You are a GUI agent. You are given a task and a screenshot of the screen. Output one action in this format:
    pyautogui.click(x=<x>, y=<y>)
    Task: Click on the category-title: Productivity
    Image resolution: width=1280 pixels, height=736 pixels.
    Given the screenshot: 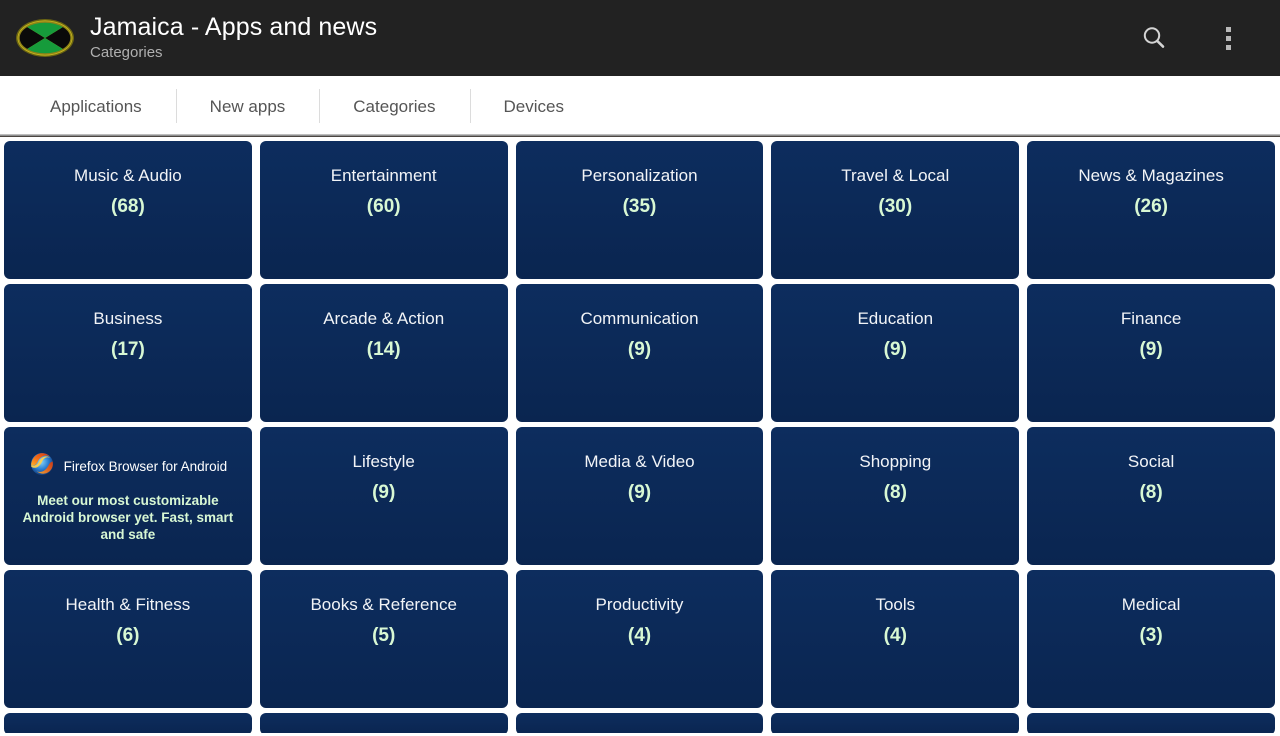 What is the action you would take?
    pyautogui.click(x=639, y=604)
    